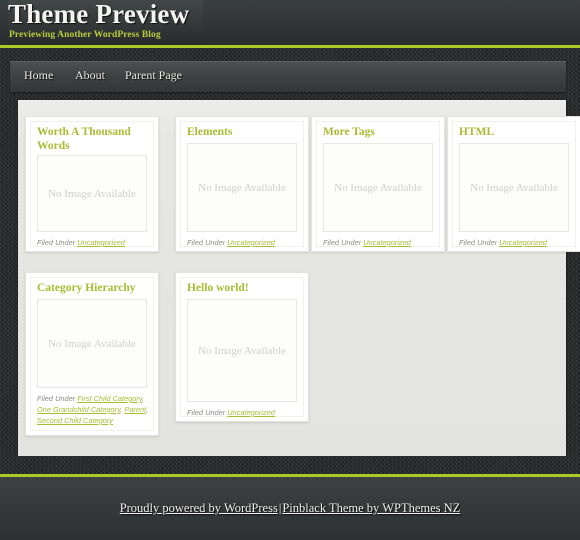 This screenshot has height=540, width=580. What do you see at coordinates (379, 132) in the screenshot?
I see `post-title: More Tags` at bounding box center [379, 132].